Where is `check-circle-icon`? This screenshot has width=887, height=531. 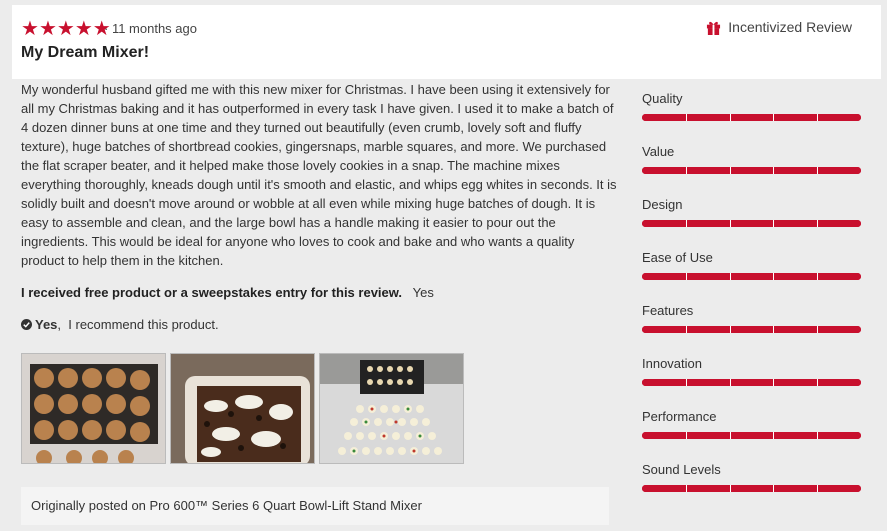 check-circle-icon is located at coordinates (26, 324).